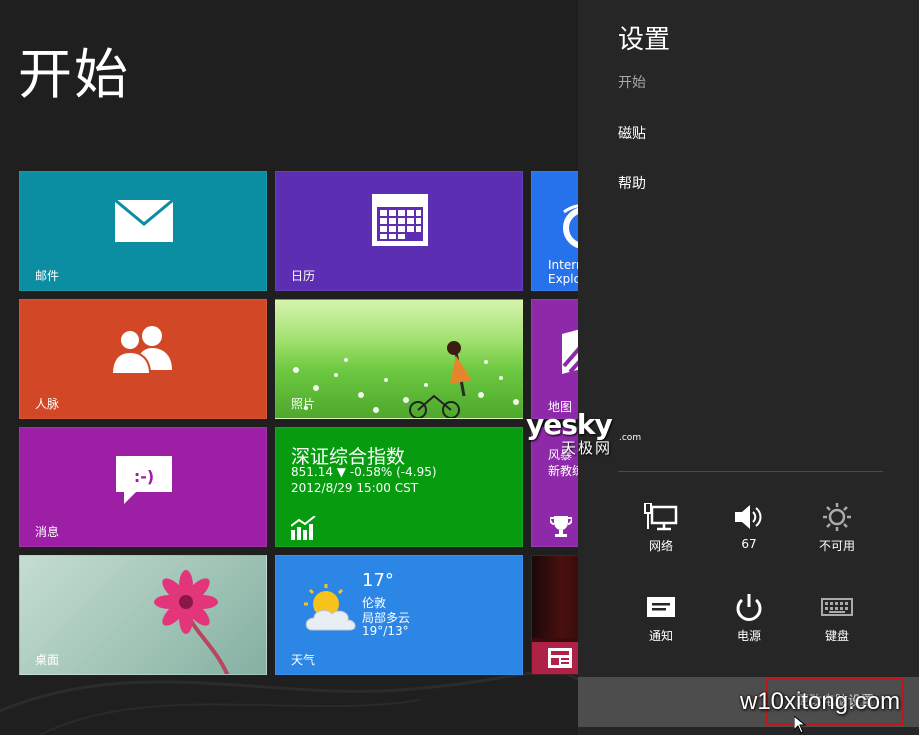 This screenshot has height=735, width=919. I want to click on yesky-watermark-domain: .com, so click(630, 438).